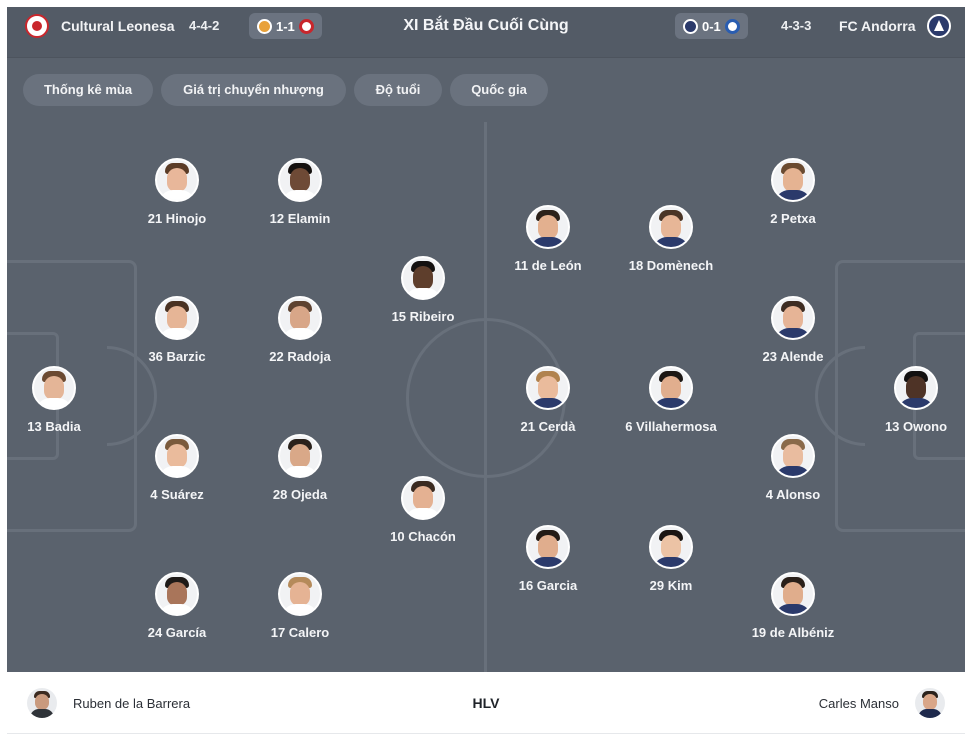 The height and width of the screenshot is (742, 972). Describe the element at coordinates (877, 26) in the screenshot. I see `away-team-name: FC Andorra` at that location.